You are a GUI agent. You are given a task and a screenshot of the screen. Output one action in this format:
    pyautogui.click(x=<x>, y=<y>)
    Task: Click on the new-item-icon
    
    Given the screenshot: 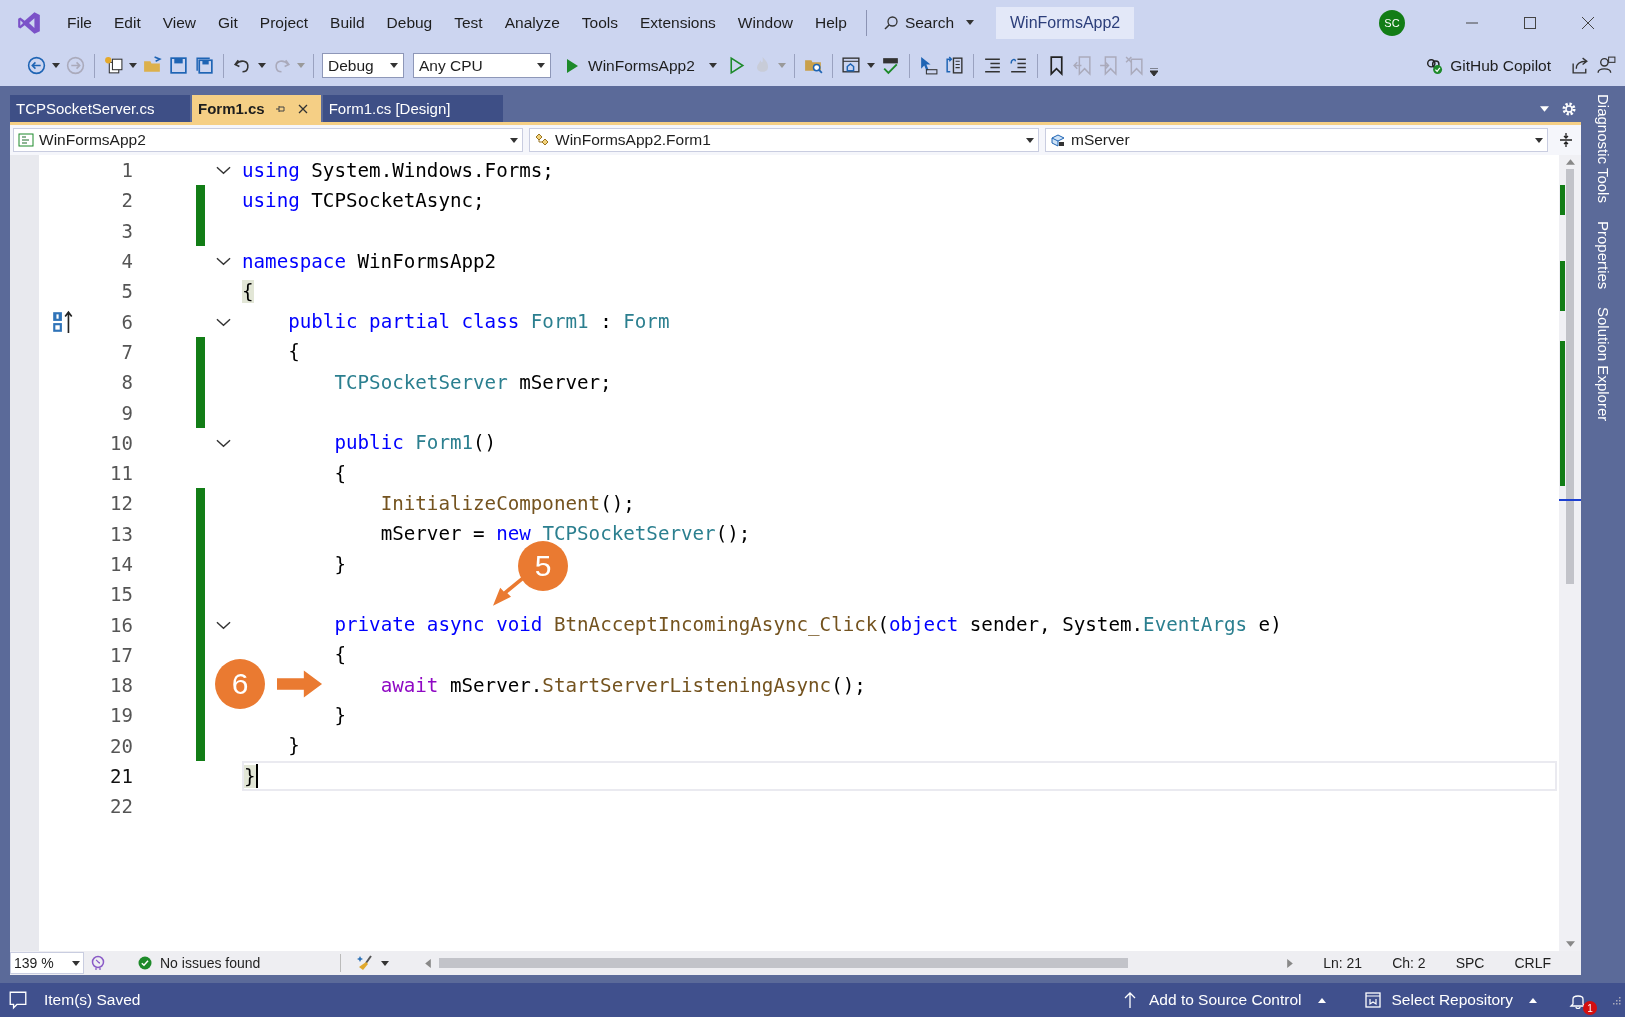 What is the action you would take?
    pyautogui.click(x=113, y=65)
    